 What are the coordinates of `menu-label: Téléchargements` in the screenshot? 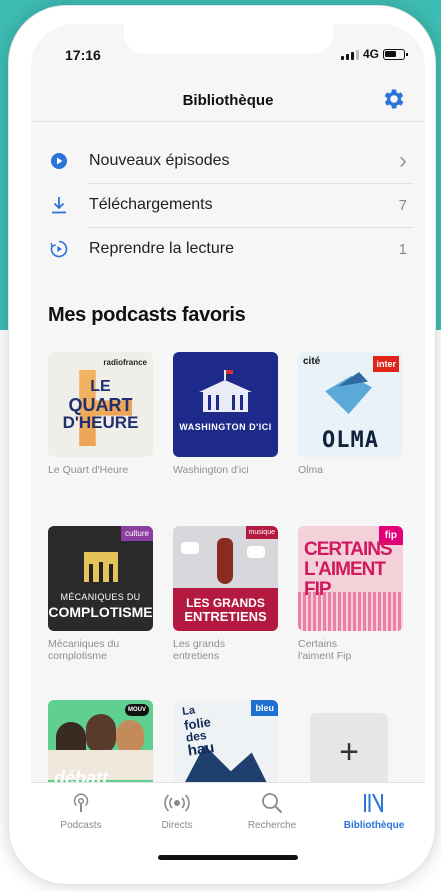 It's located at (151, 204).